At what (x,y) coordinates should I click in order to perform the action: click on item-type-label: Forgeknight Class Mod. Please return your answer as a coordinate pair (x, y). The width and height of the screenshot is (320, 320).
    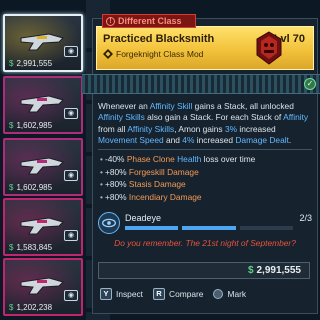
    Looking at the image, I should click on (160, 54).